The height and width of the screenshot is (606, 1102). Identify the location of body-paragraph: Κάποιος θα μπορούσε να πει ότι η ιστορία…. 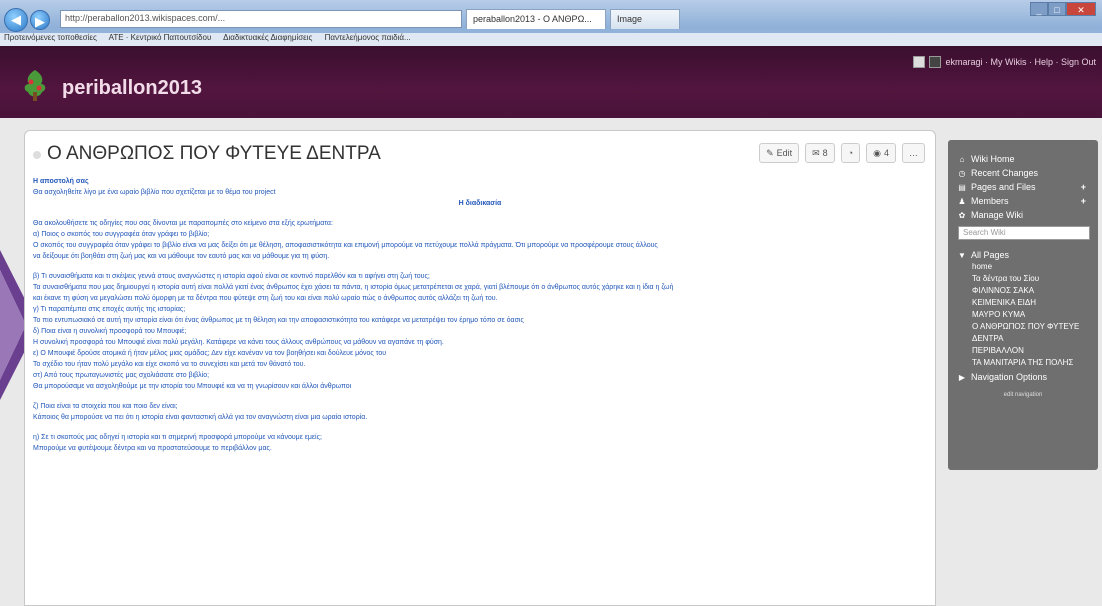
(200, 417).